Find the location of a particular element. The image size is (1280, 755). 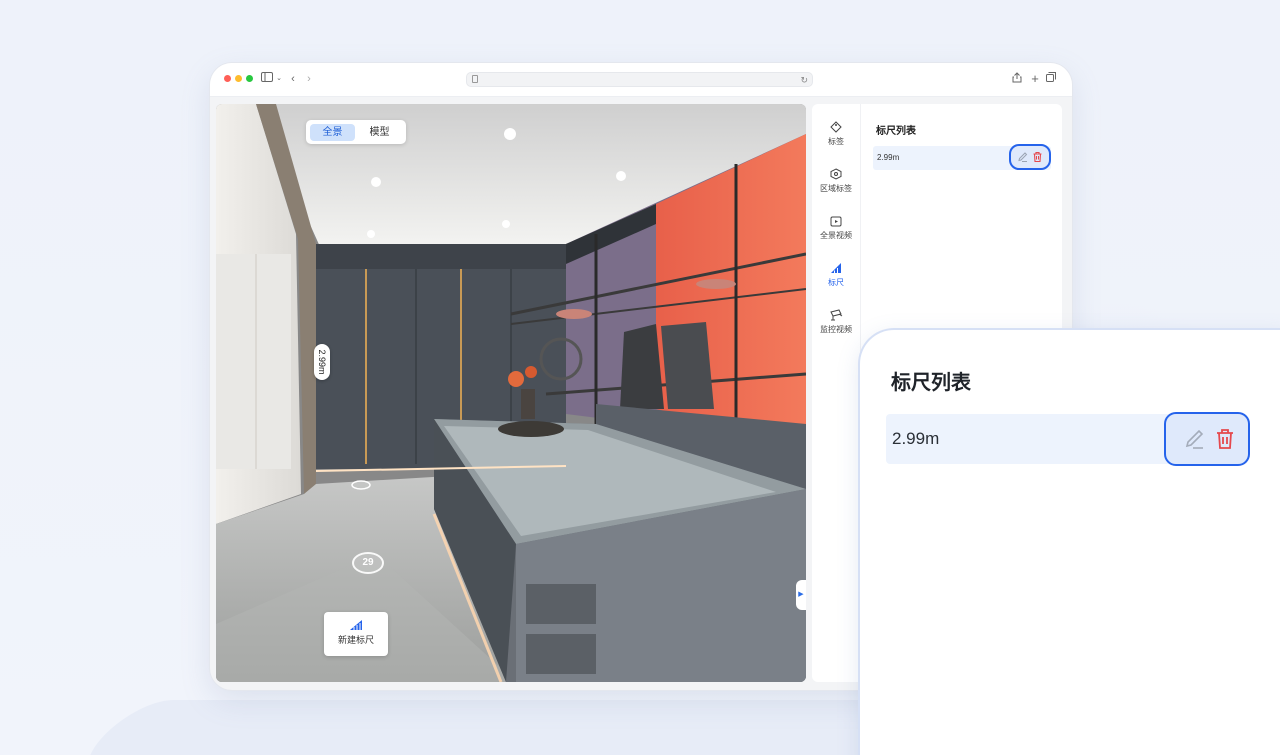

reload-icon: ↻ is located at coordinates (804, 80).